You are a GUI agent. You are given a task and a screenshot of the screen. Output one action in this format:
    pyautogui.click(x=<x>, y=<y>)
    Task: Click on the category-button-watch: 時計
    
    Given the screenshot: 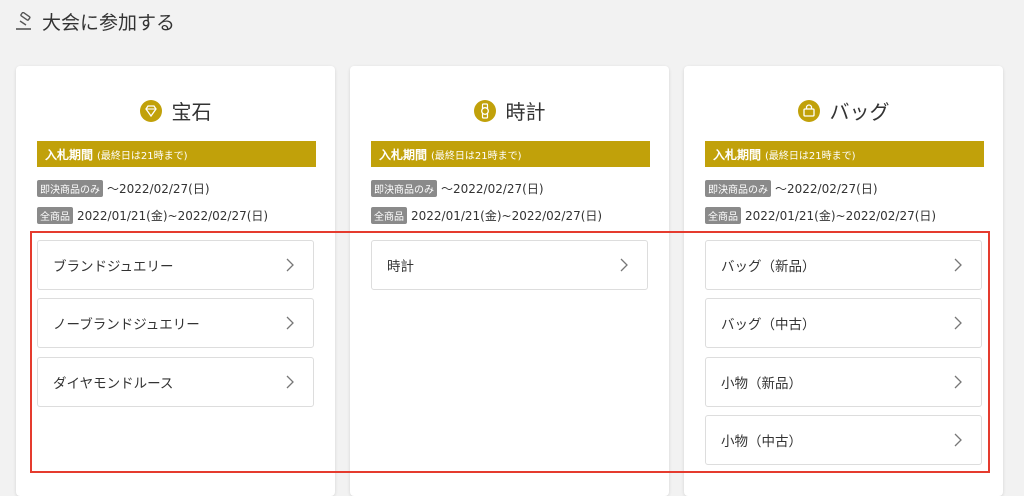 What is the action you would take?
    pyautogui.click(x=509, y=265)
    